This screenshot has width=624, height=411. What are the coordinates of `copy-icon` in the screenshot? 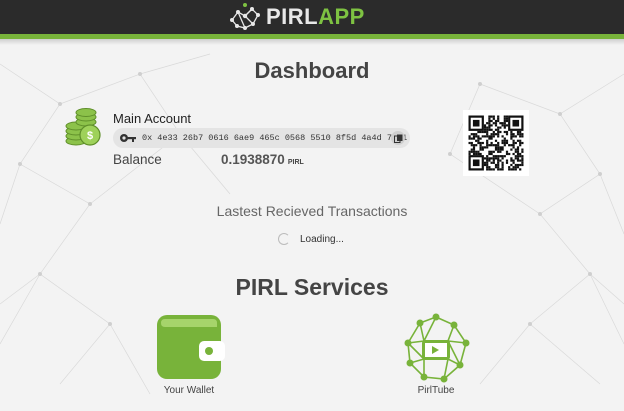 It's located at (397, 138).